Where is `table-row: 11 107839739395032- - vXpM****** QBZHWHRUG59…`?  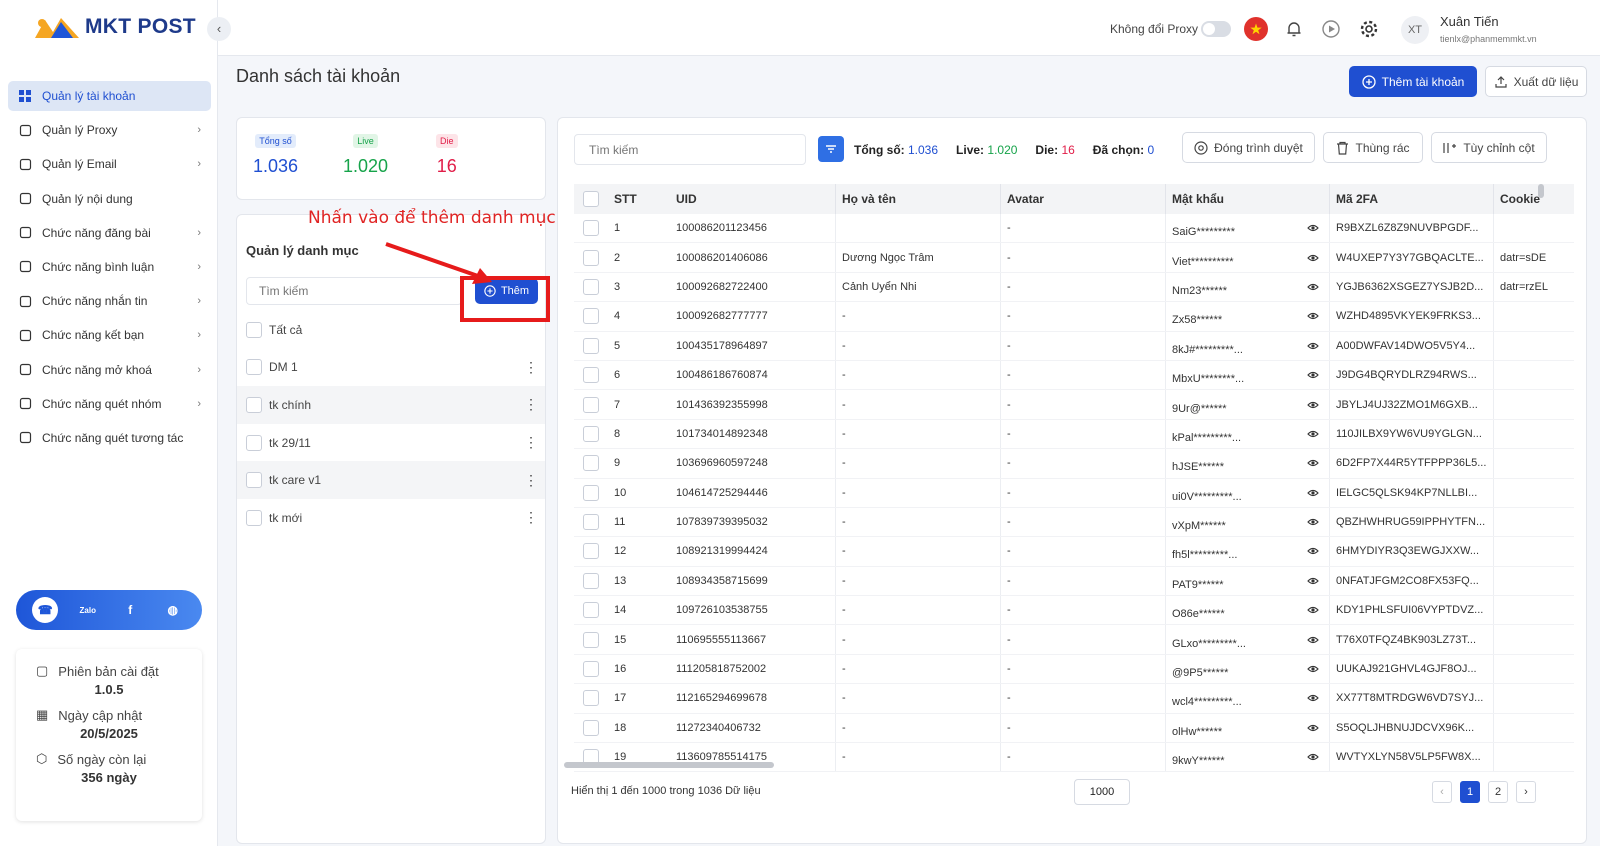
table-row: 11 107839739395032- - vXpM****** QBZHWHRUG59… is located at coordinates (1074, 522).